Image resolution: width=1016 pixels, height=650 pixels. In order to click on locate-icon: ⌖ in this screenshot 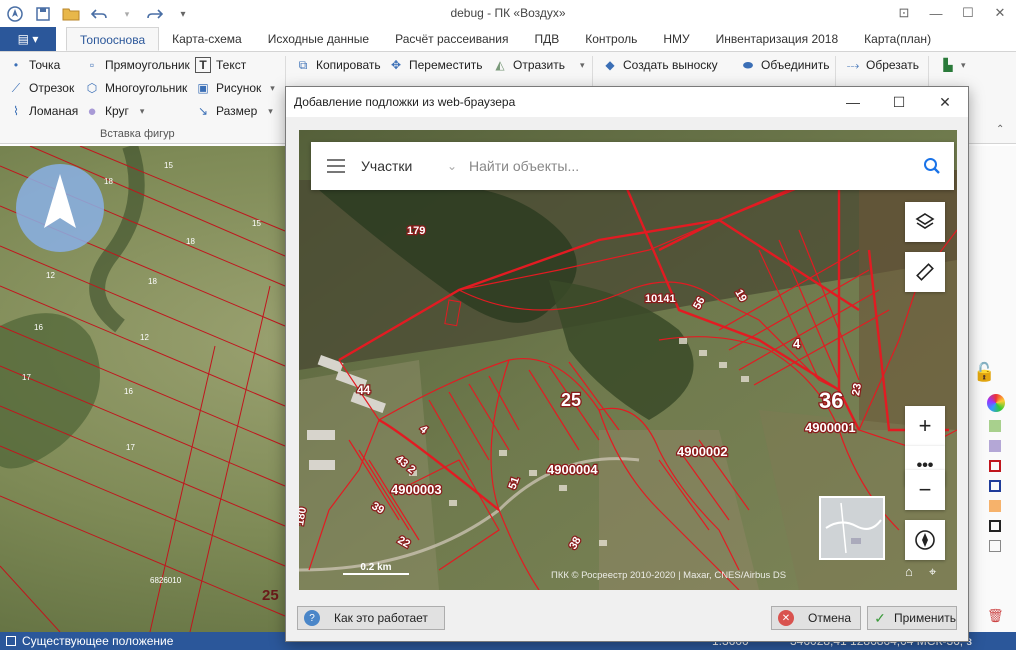, I will do `click(932, 572)`.